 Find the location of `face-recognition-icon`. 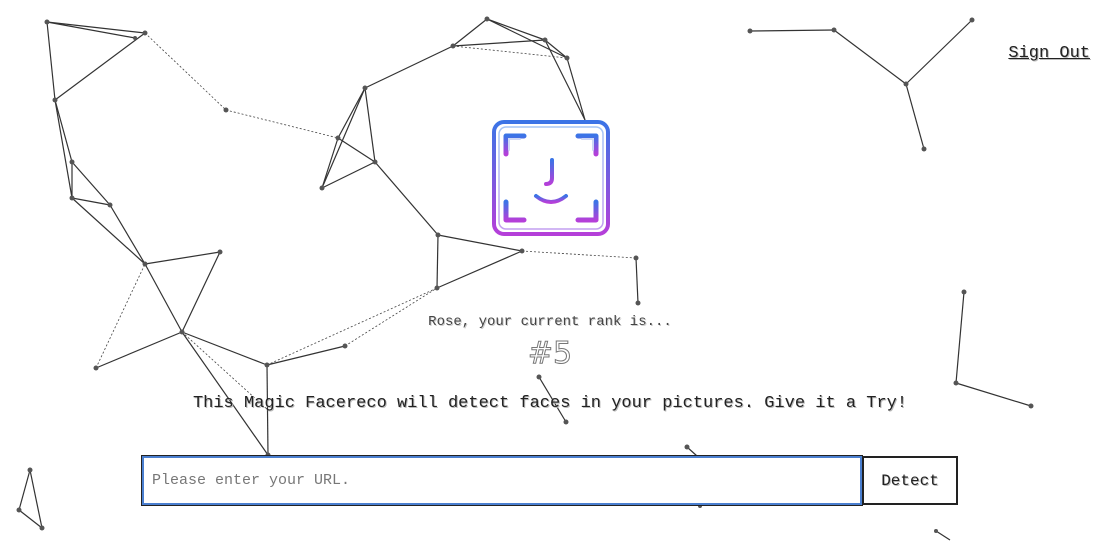

face-recognition-icon is located at coordinates (551, 178).